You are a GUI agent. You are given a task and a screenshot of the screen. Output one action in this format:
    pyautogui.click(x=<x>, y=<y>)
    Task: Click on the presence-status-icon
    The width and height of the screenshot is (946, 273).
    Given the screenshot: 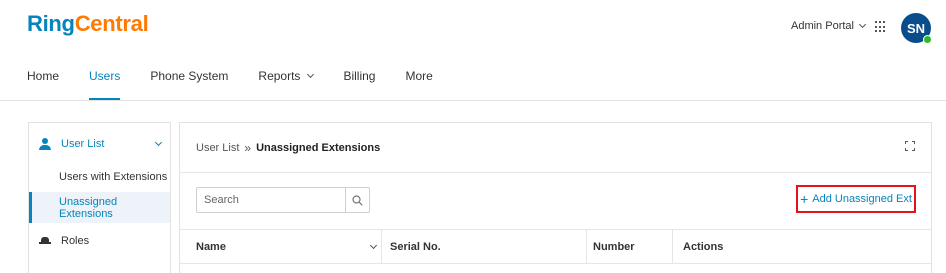 What is the action you would take?
    pyautogui.click(x=927, y=39)
    